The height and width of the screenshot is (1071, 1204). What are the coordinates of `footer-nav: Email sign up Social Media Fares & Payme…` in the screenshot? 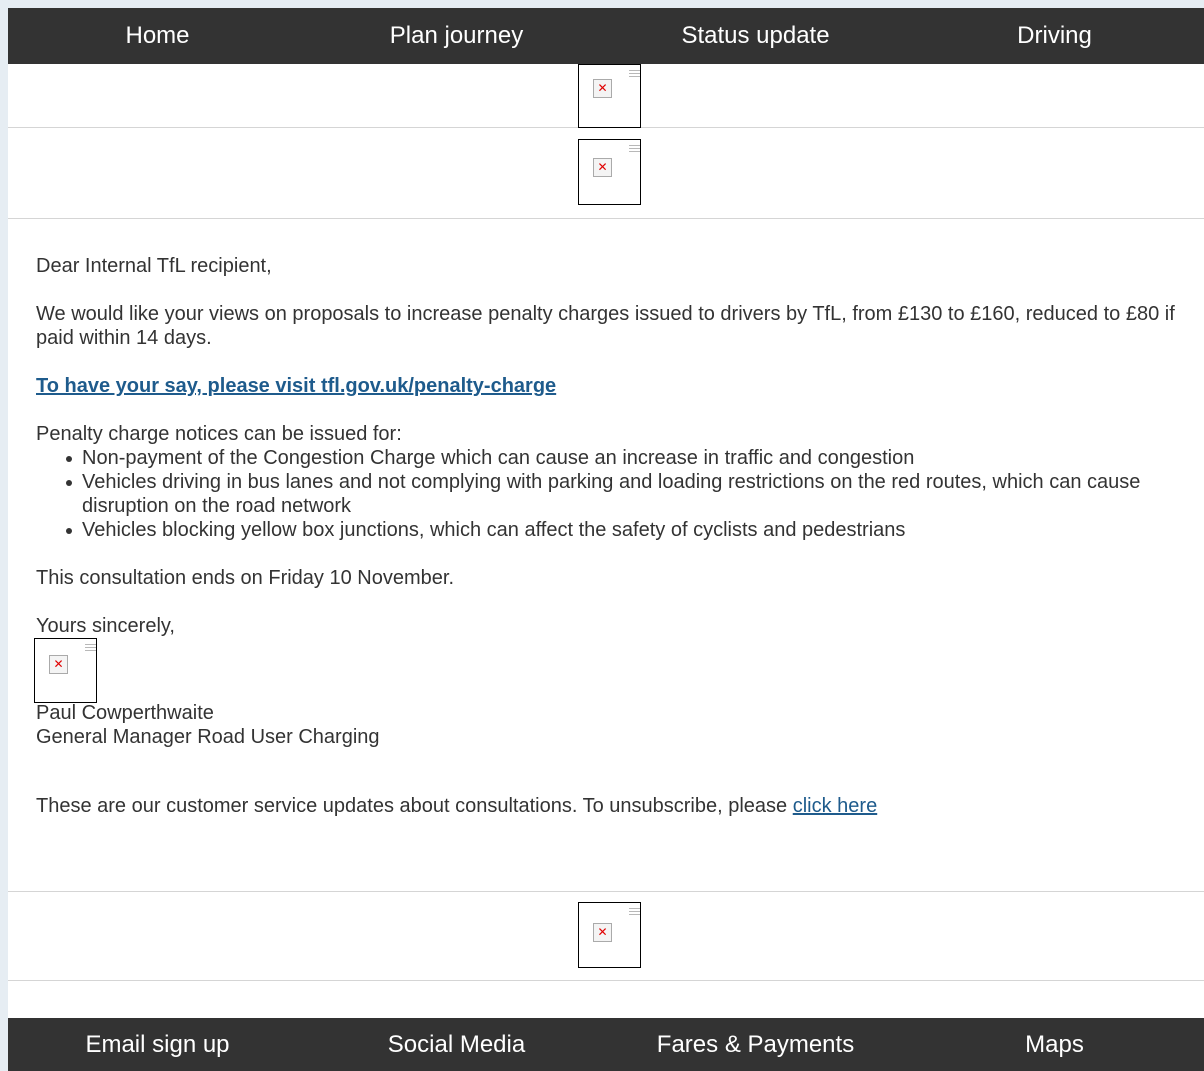 It's located at (606, 1044).